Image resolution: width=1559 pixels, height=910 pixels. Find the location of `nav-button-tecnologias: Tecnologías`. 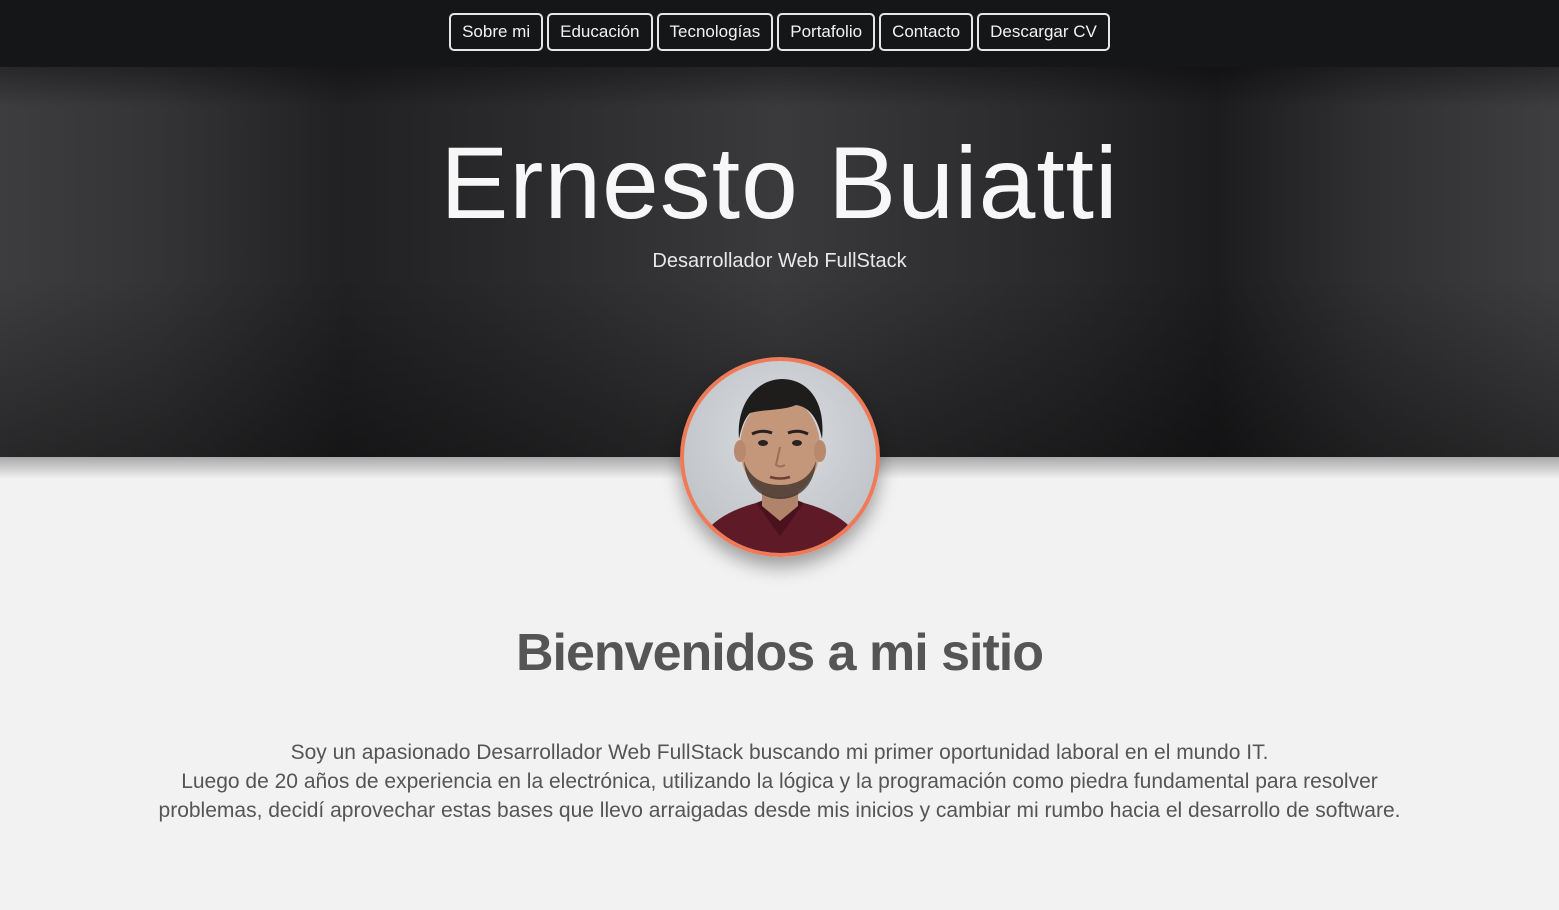

nav-button-tecnologias: Tecnologías is located at coordinates (715, 32).